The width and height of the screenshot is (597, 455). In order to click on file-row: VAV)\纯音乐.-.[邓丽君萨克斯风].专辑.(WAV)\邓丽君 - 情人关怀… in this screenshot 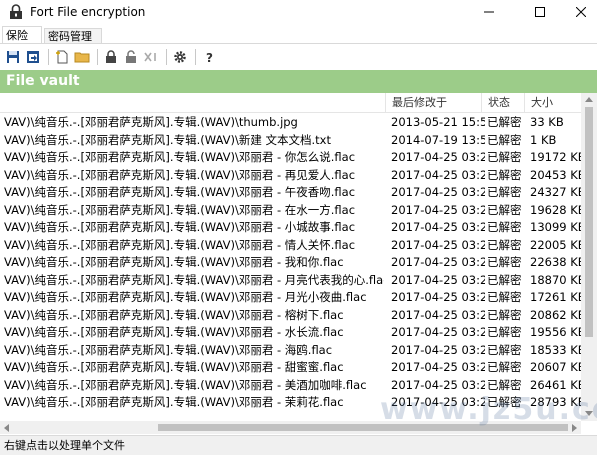, I will do `click(290, 245)`.